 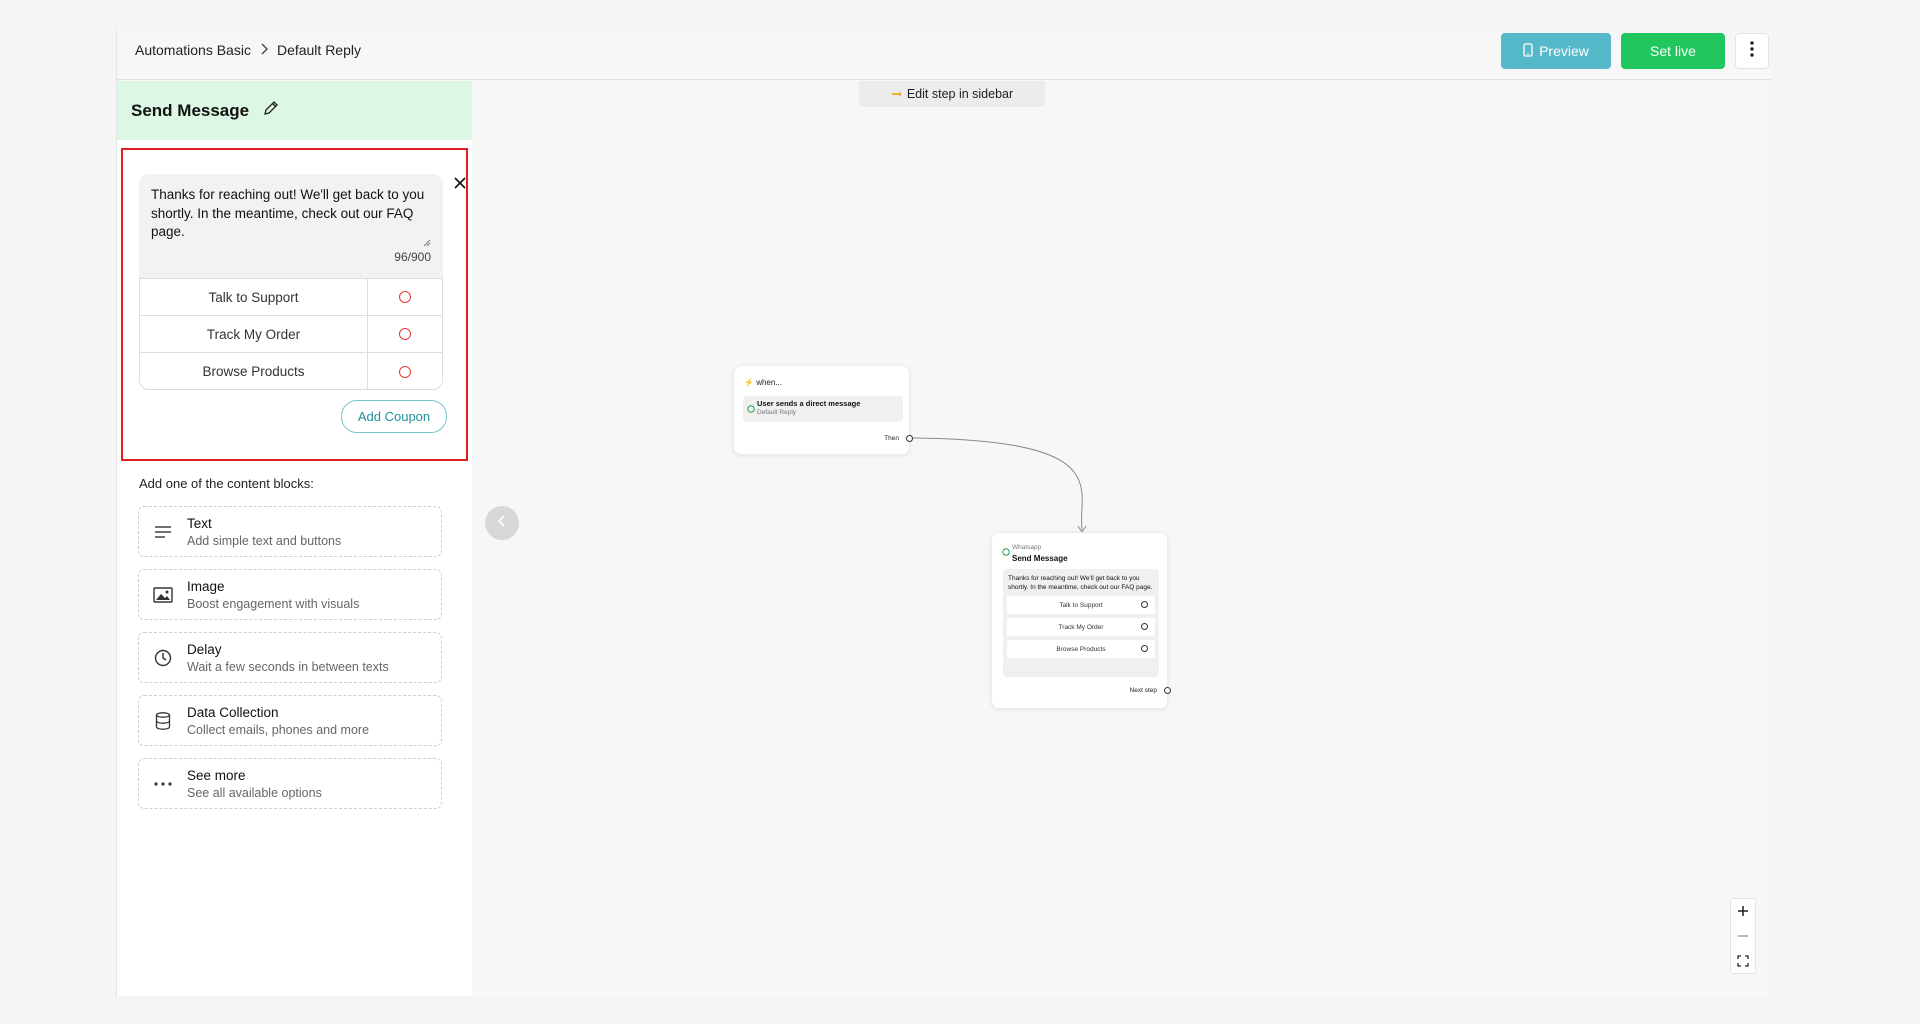 I want to click on next-step-label: Next step, so click(x=1143, y=690).